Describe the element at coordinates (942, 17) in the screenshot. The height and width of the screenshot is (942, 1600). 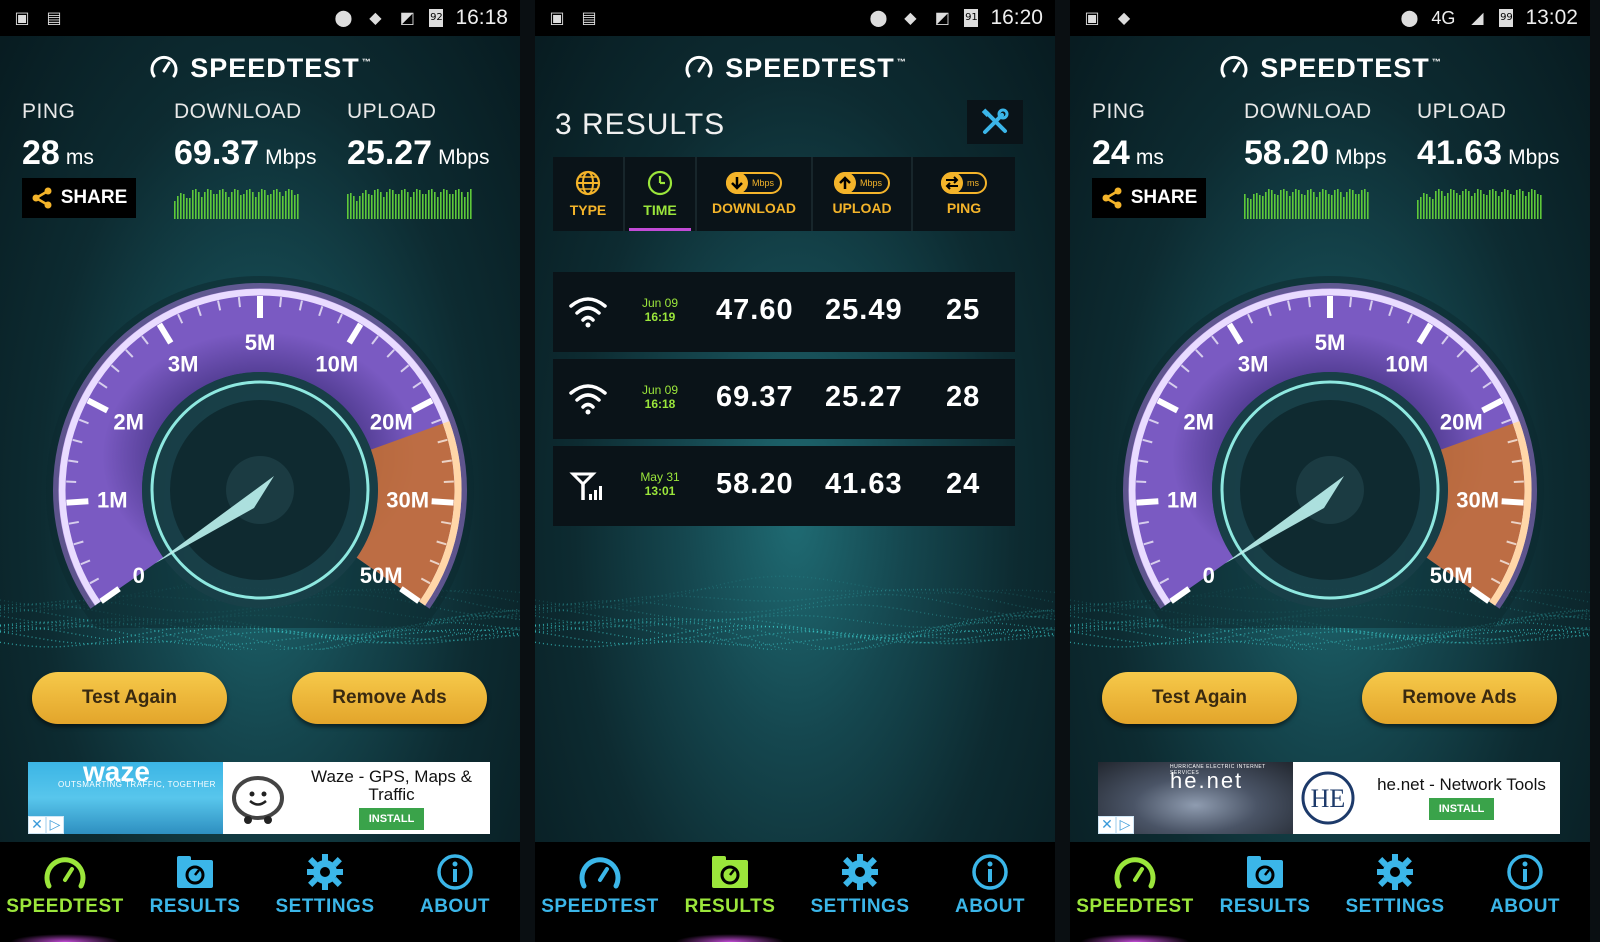
I see `no-signal-icon: ◩` at that location.